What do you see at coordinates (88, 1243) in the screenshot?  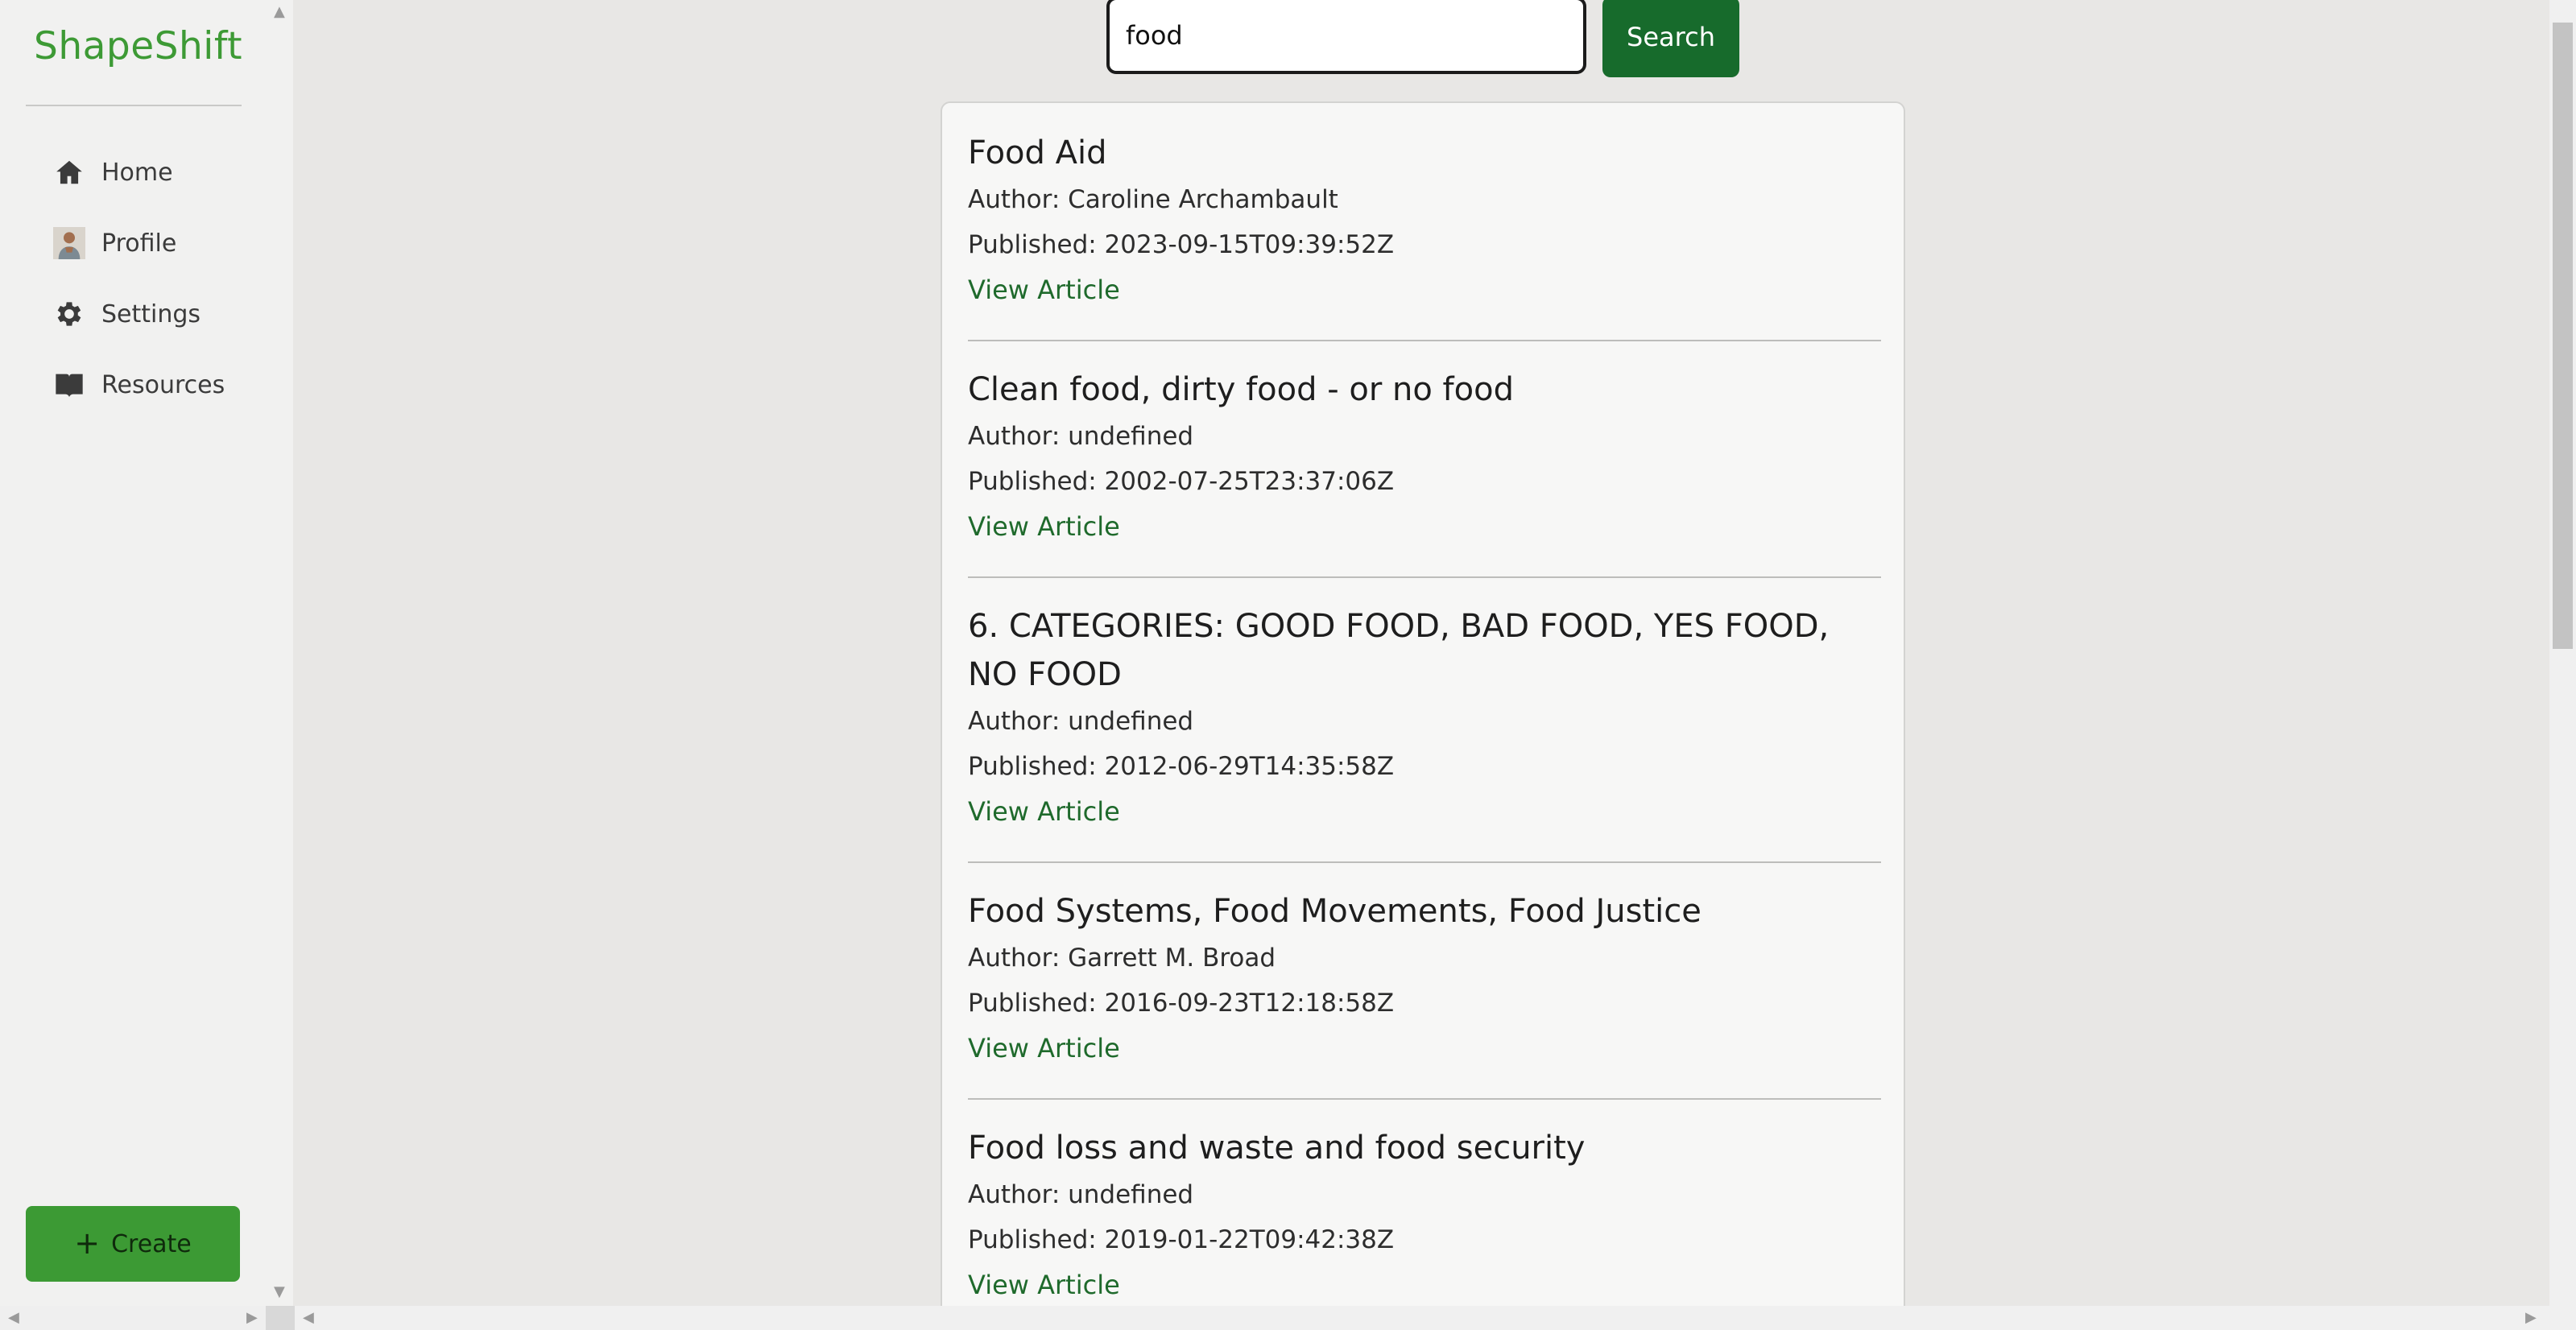 I see `plus-icon: +` at bounding box center [88, 1243].